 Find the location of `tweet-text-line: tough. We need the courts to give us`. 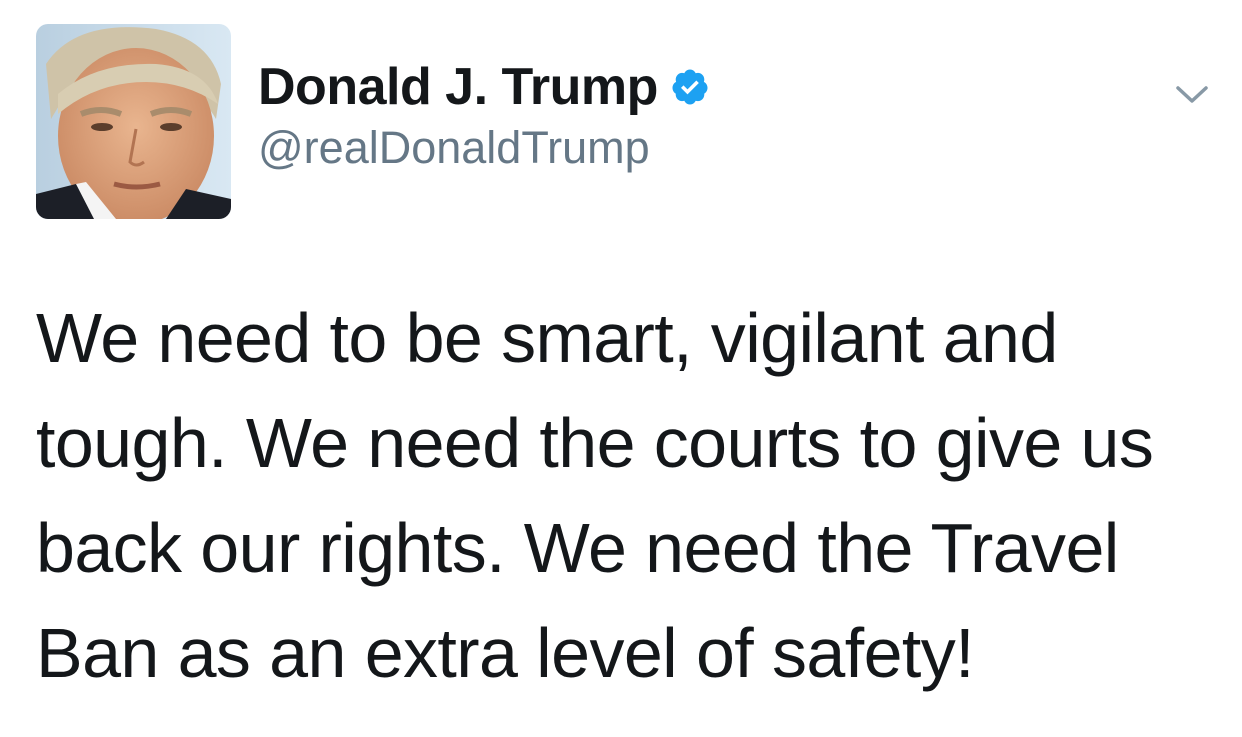

tweet-text-line: tough. We need the courts to give us is located at coordinates (595, 443).